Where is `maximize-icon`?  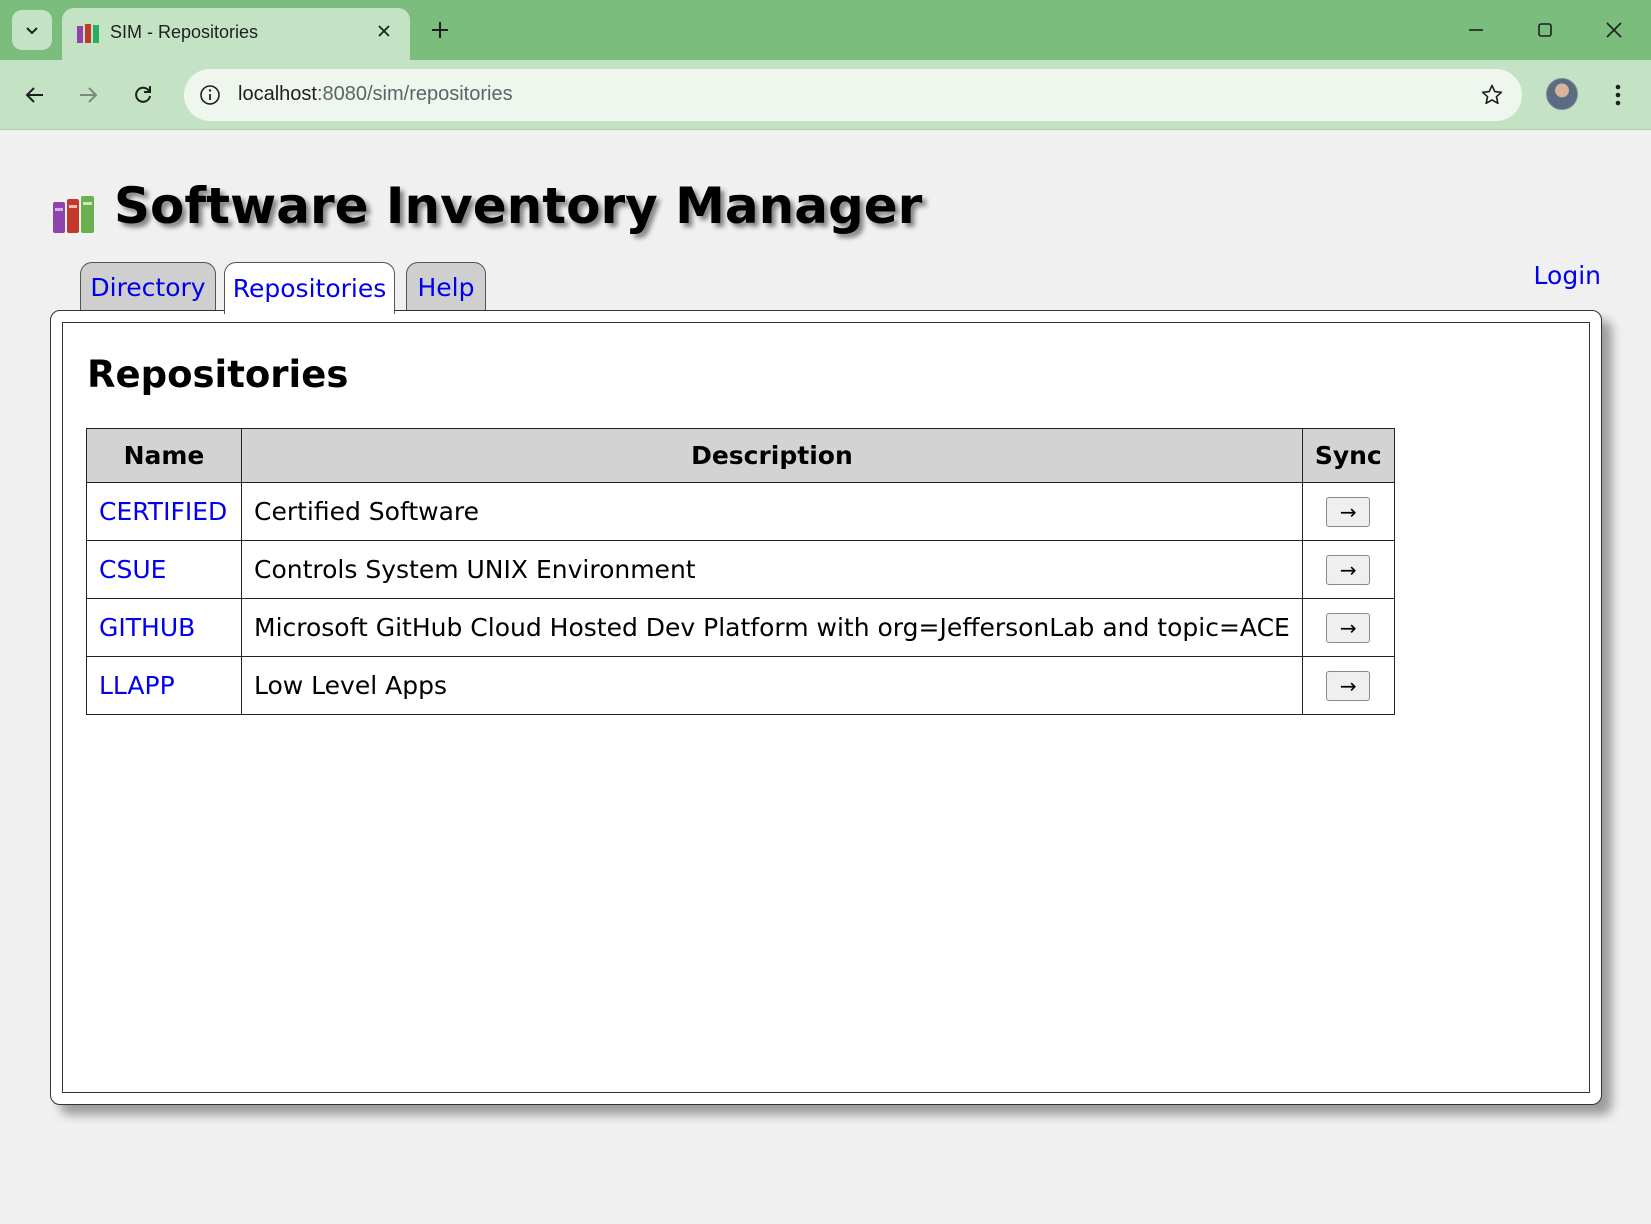 maximize-icon is located at coordinates (1545, 30).